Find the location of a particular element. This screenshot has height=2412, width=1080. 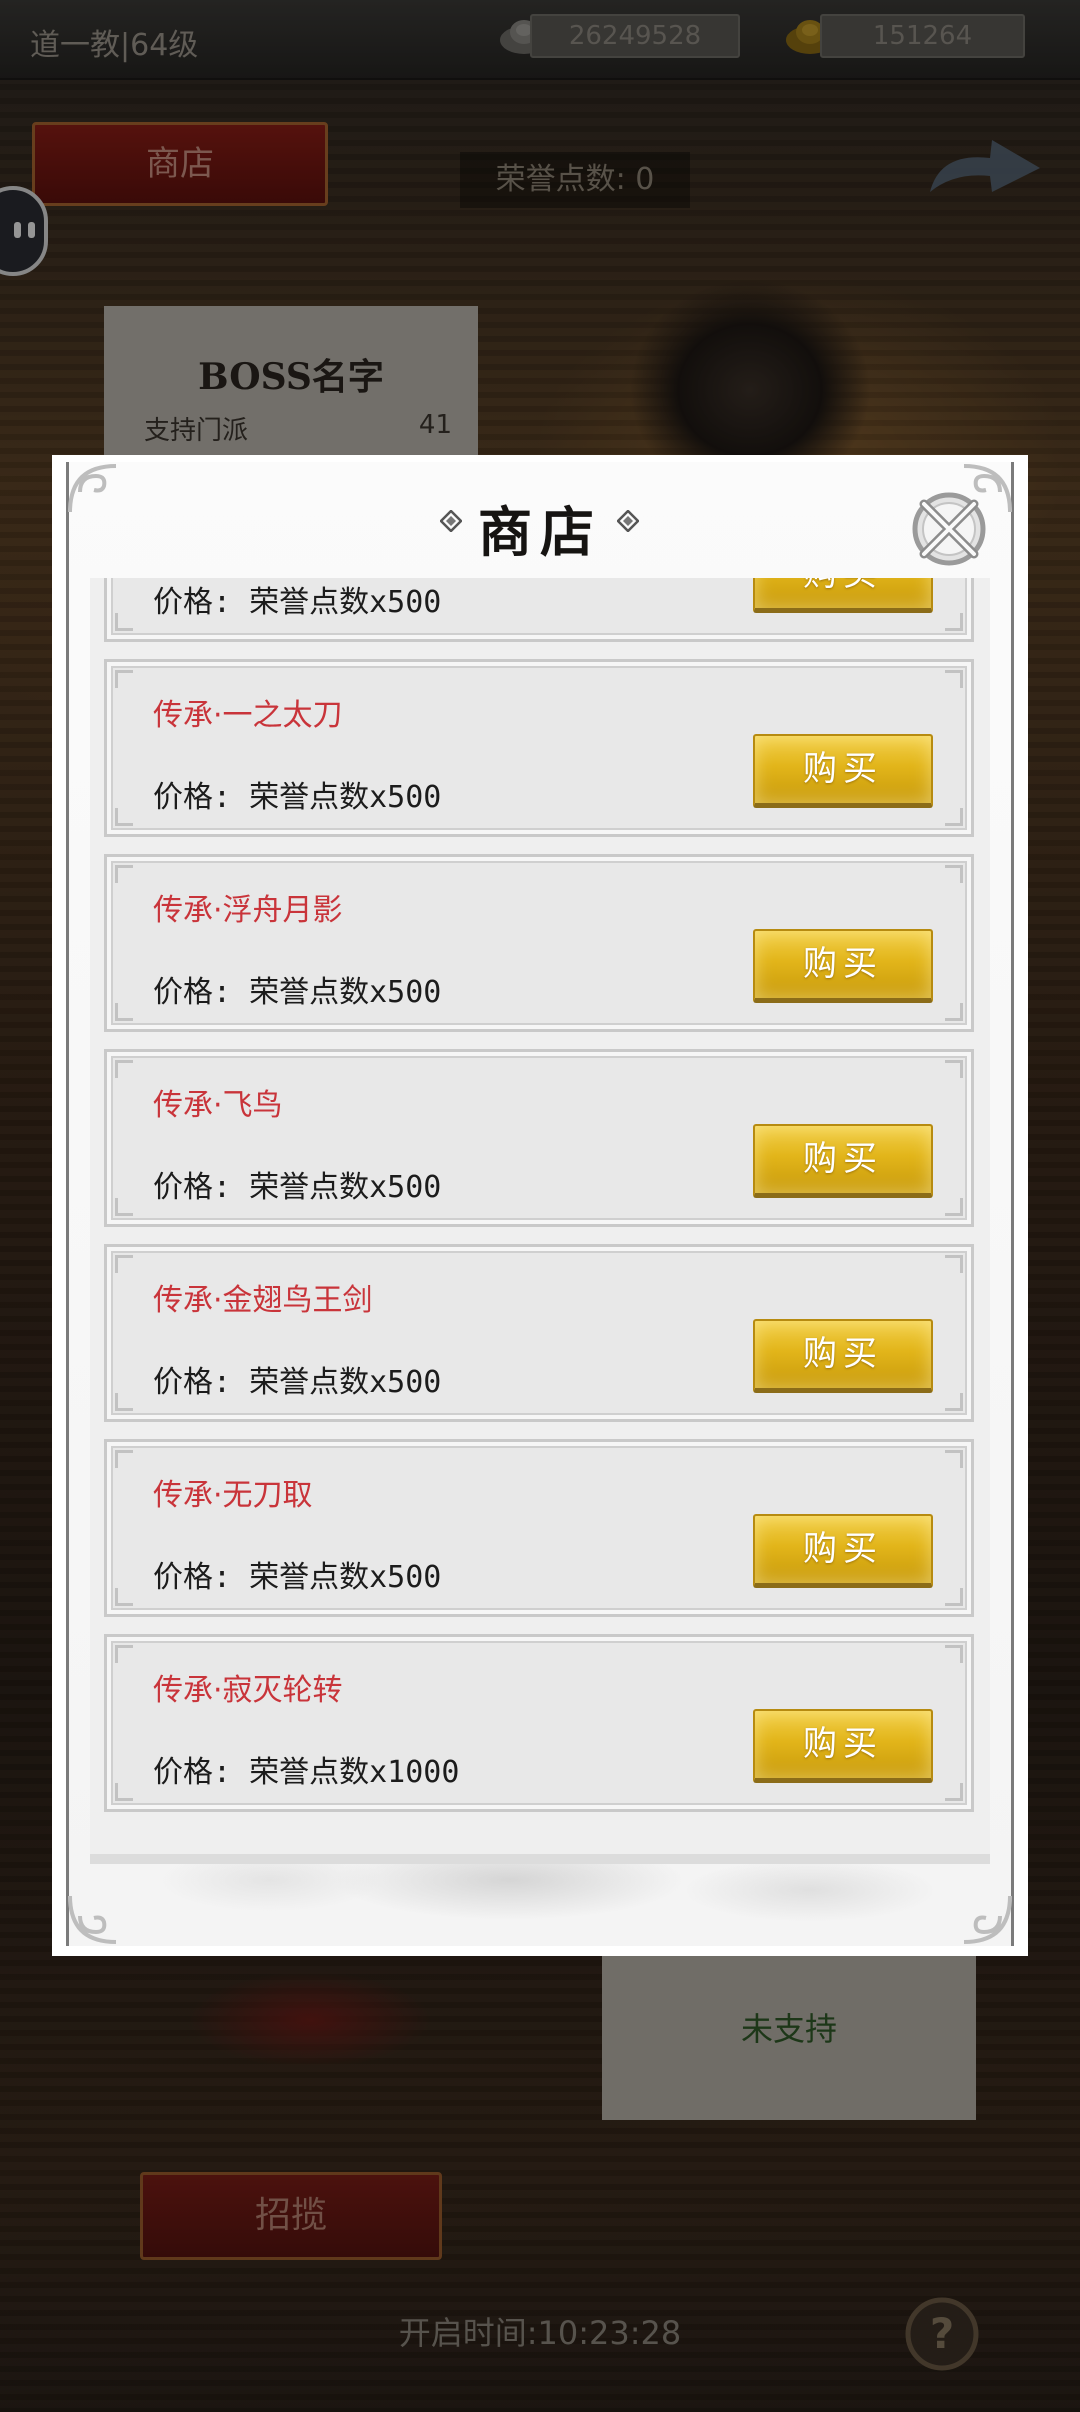

shop-item: 价格: 荣誉点数x500 购买 is located at coordinates (539, 610).